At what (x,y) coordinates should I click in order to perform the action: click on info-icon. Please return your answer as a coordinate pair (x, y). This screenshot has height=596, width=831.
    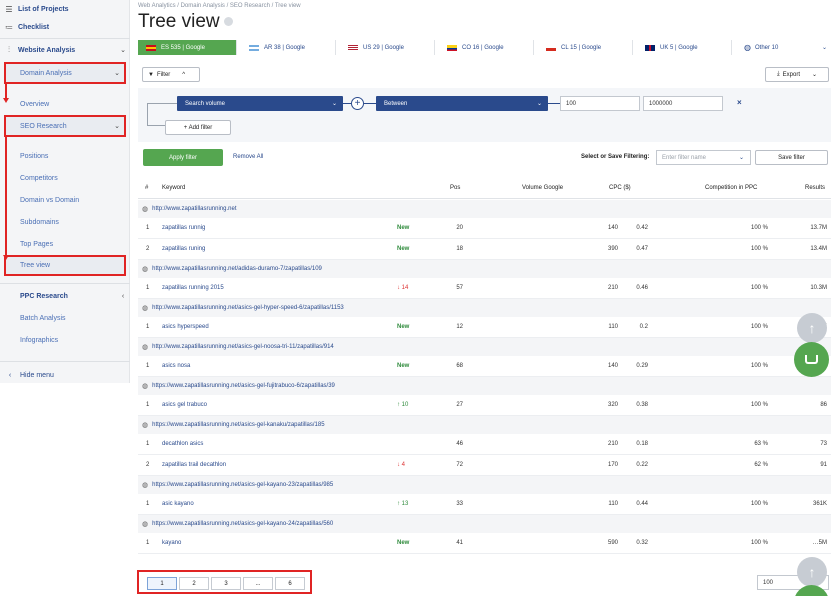
    Looking at the image, I should click on (228, 22).